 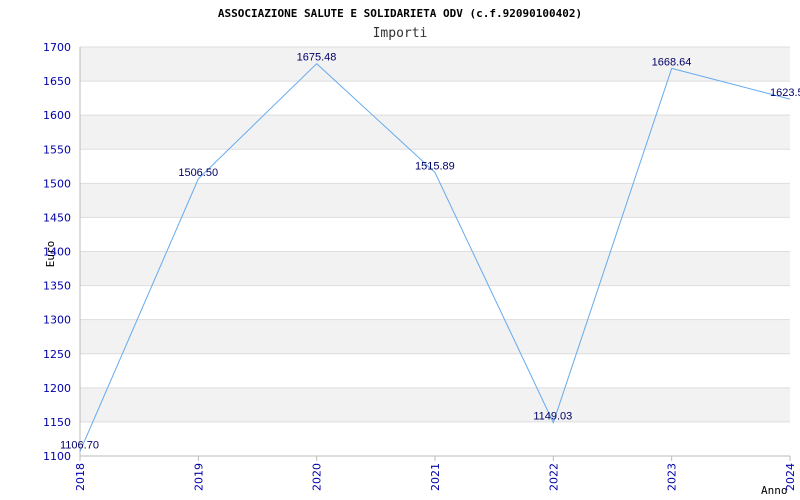 What do you see at coordinates (672, 62) in the screenshot?
I see `data-label: 1668.64` at bounding box center [672, 62].